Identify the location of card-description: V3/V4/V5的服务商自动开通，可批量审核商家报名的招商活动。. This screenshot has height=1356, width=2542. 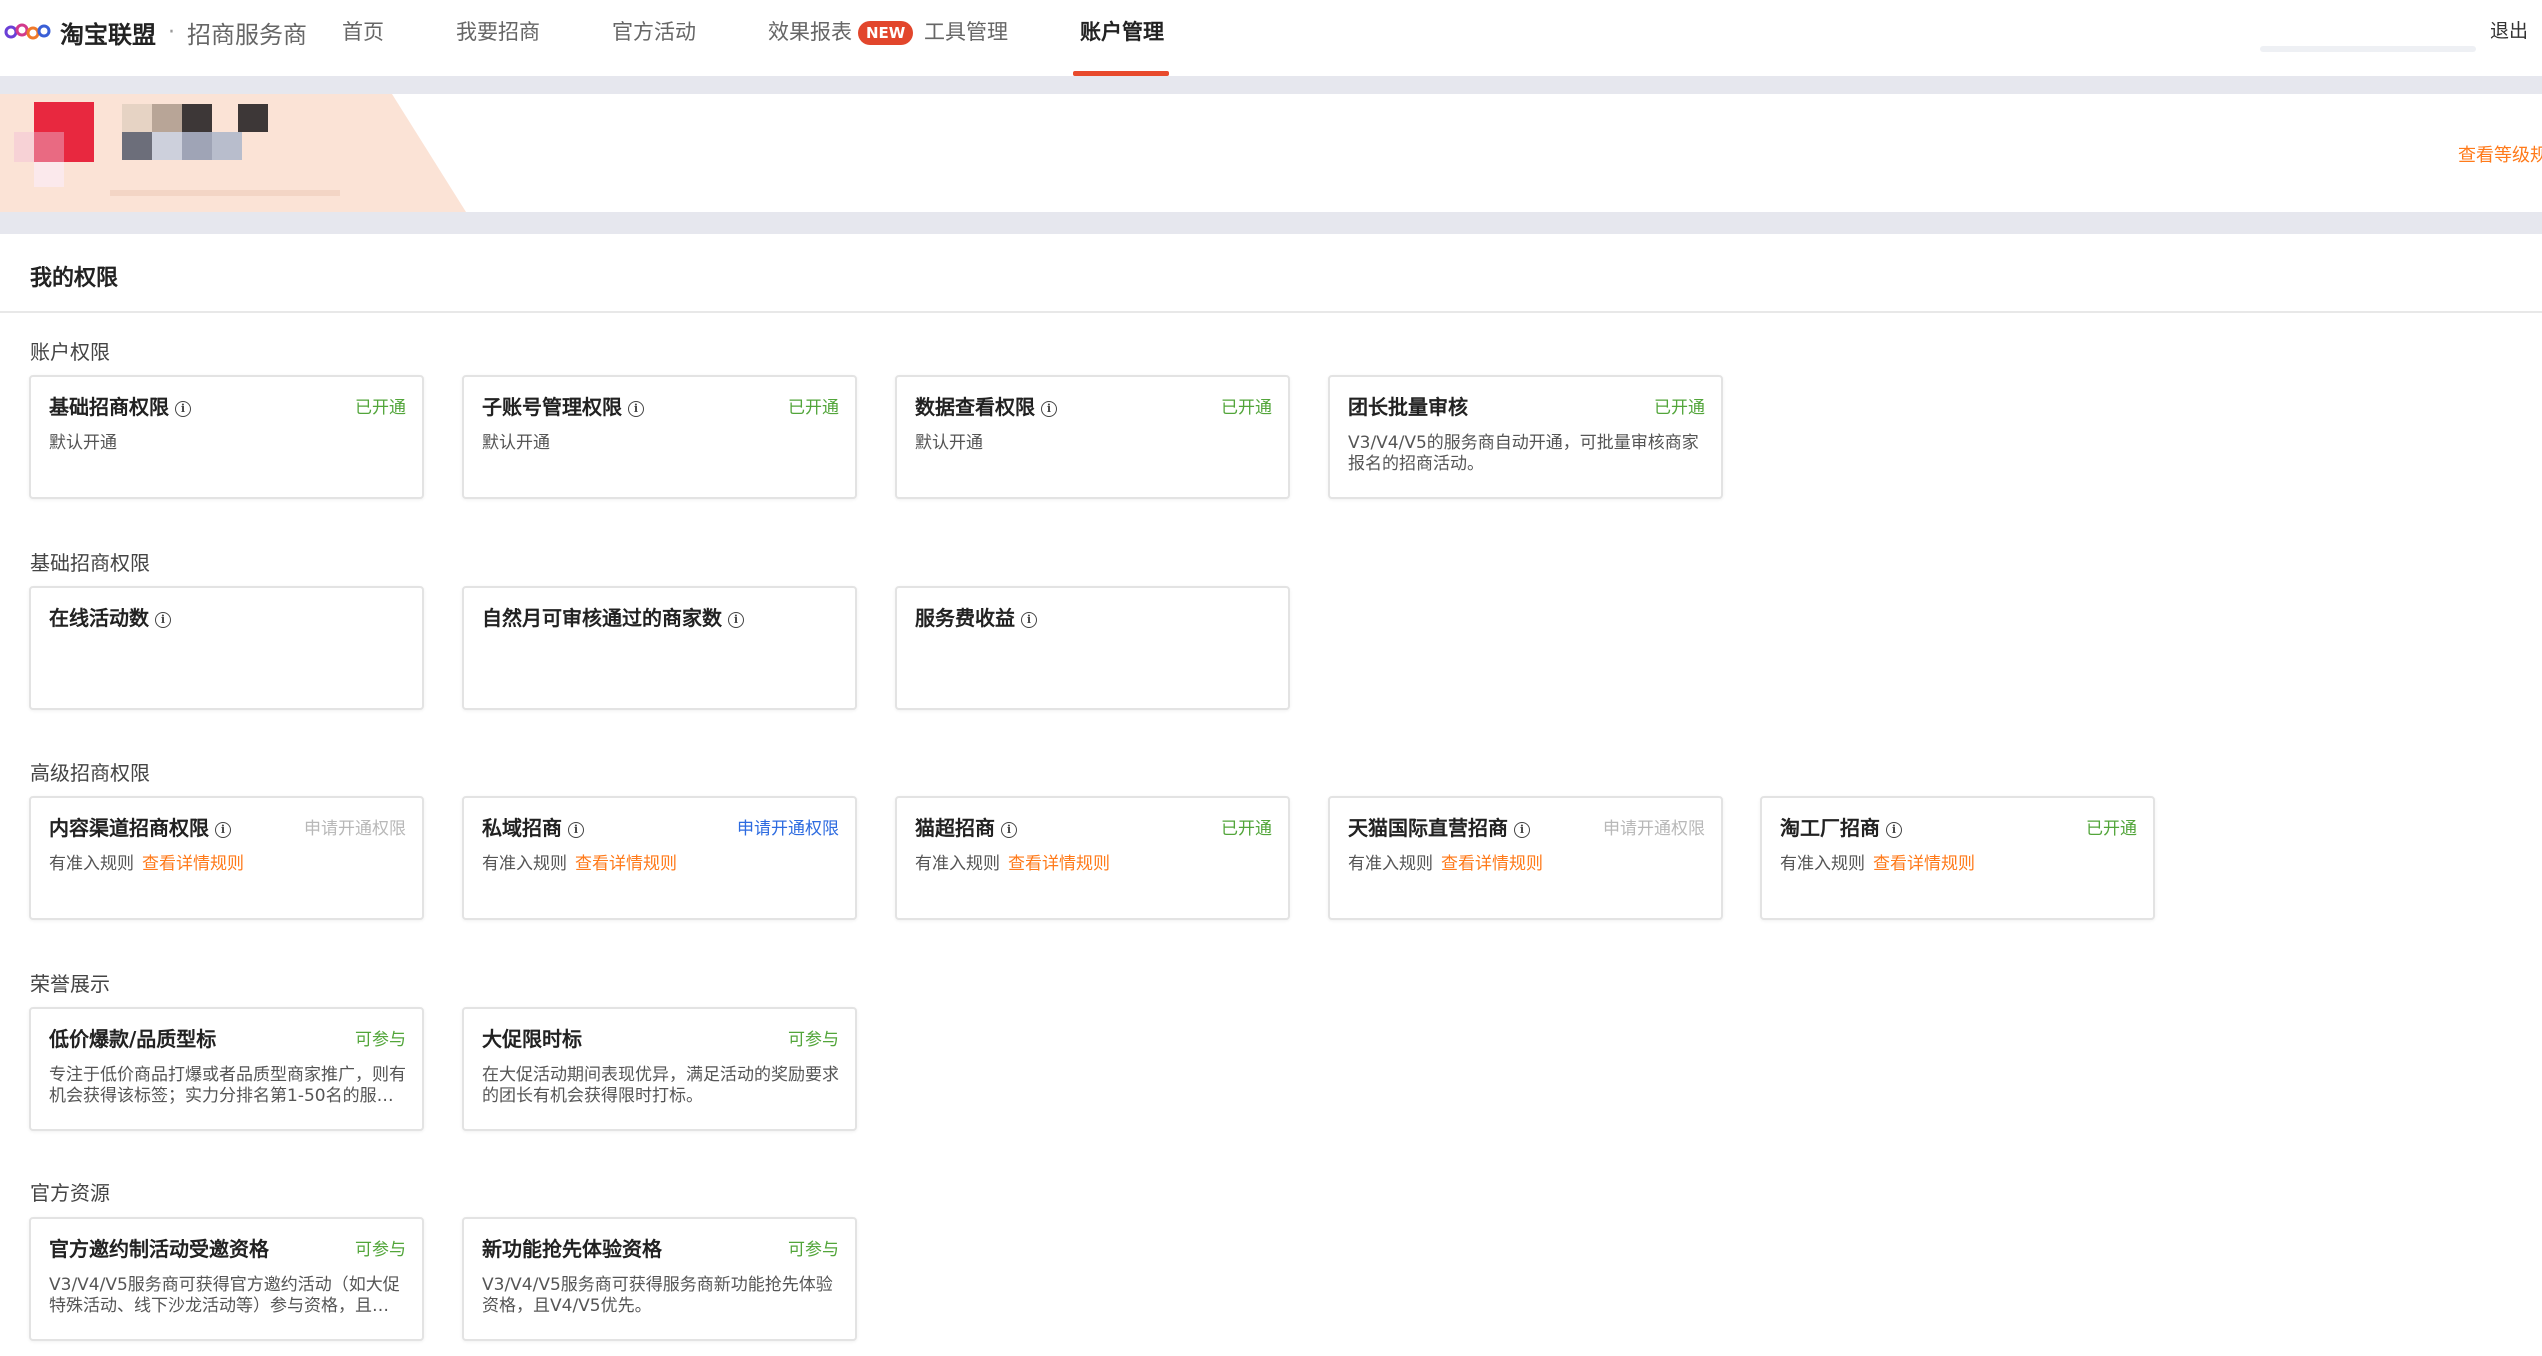
(1523, 453).